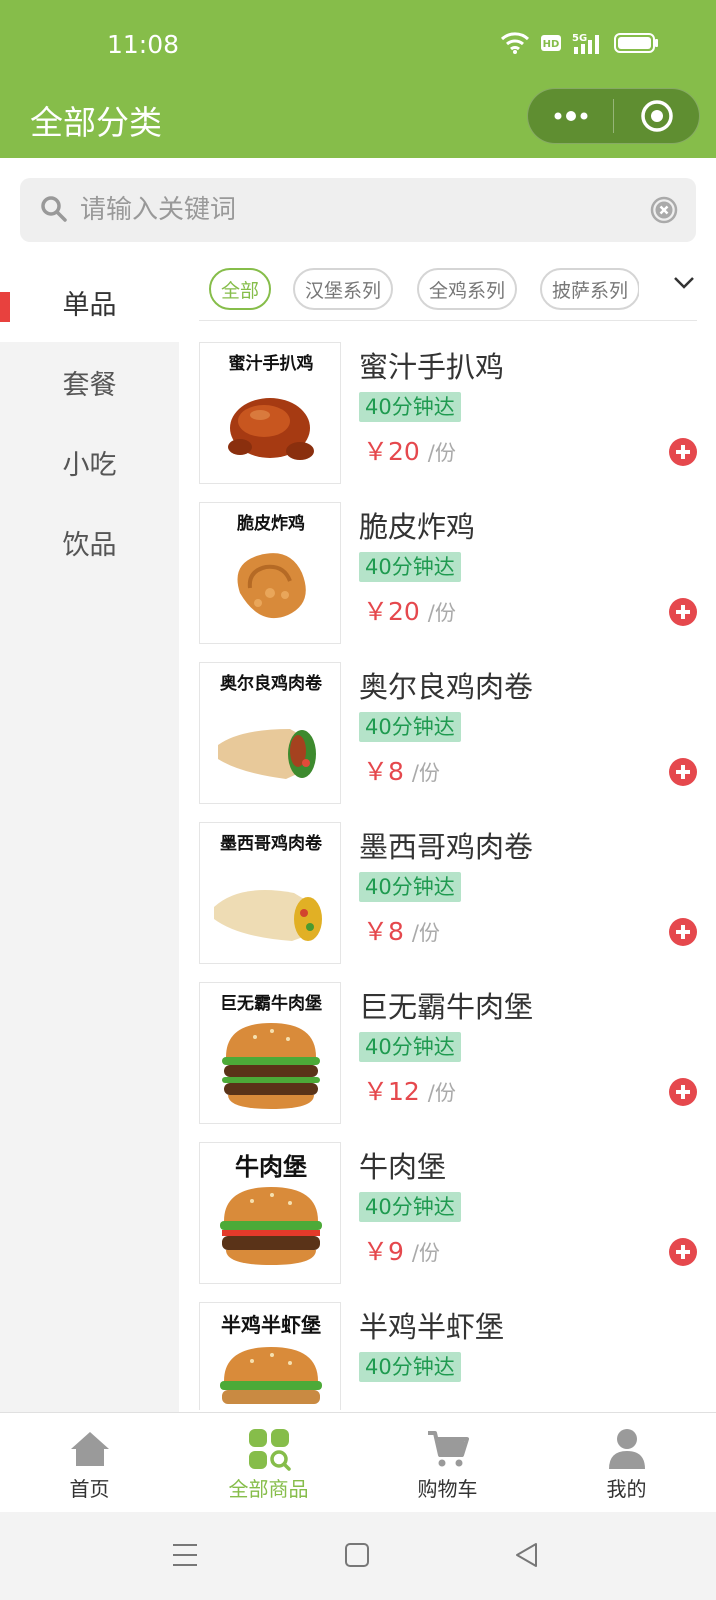  What do you see at coordinates (271, 1375) in the screenshot?
I see `chicken-shrimp-burger-image` at bounding box center [271, 1375].